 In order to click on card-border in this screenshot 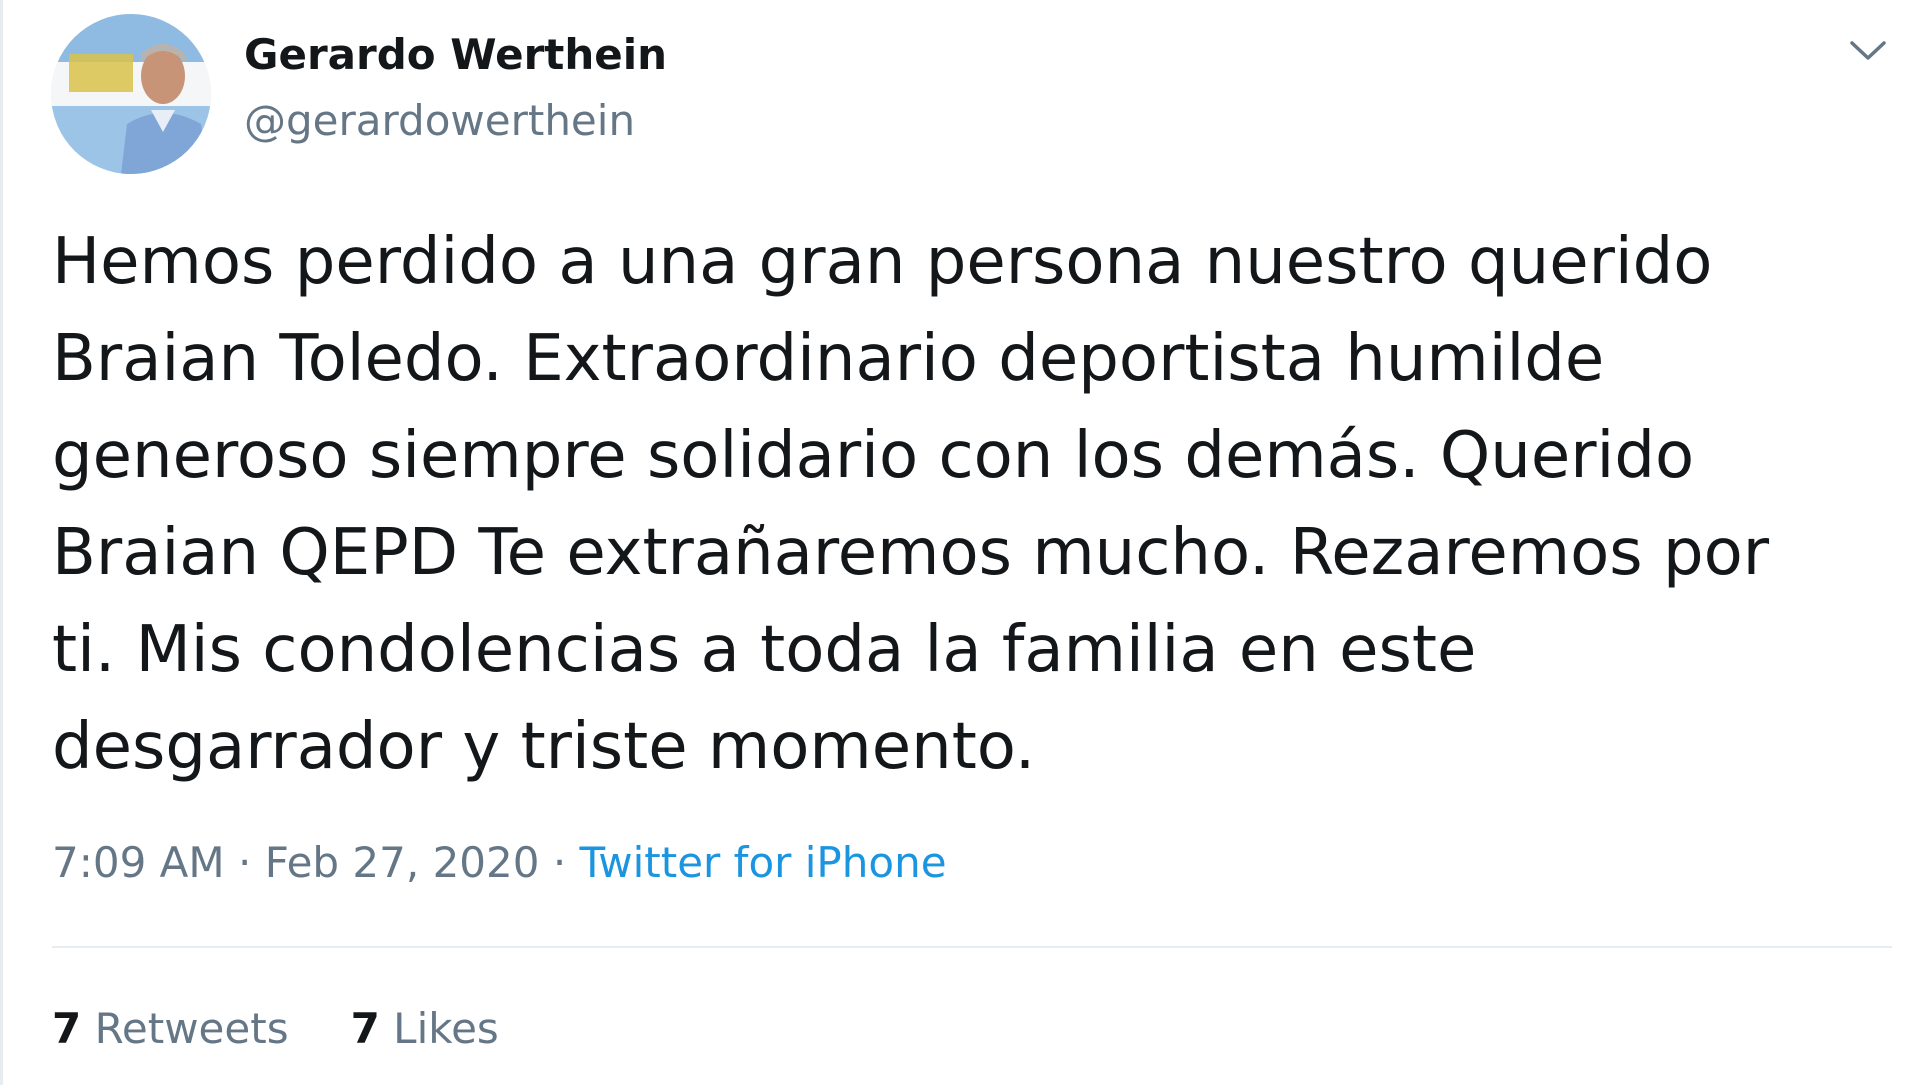, I will do `click(1, 542)`.